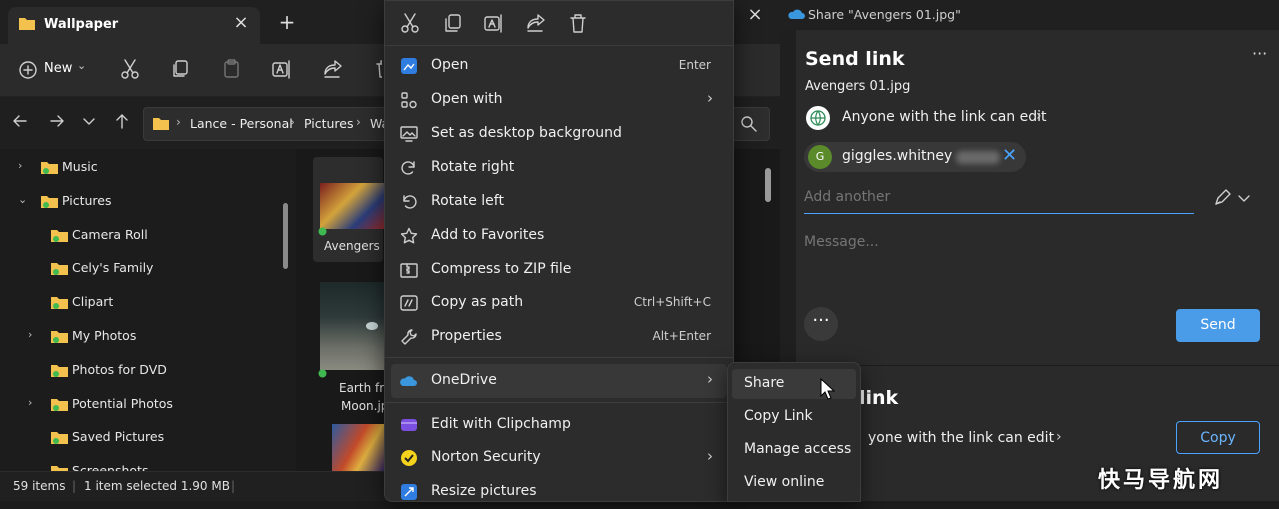 The width and height of the screenshot is (1279, 509). What do you see at coordinates (145, 235) in the screenshot?
I see `nav-item: Camera Roll` at bounding box center [145, 235].